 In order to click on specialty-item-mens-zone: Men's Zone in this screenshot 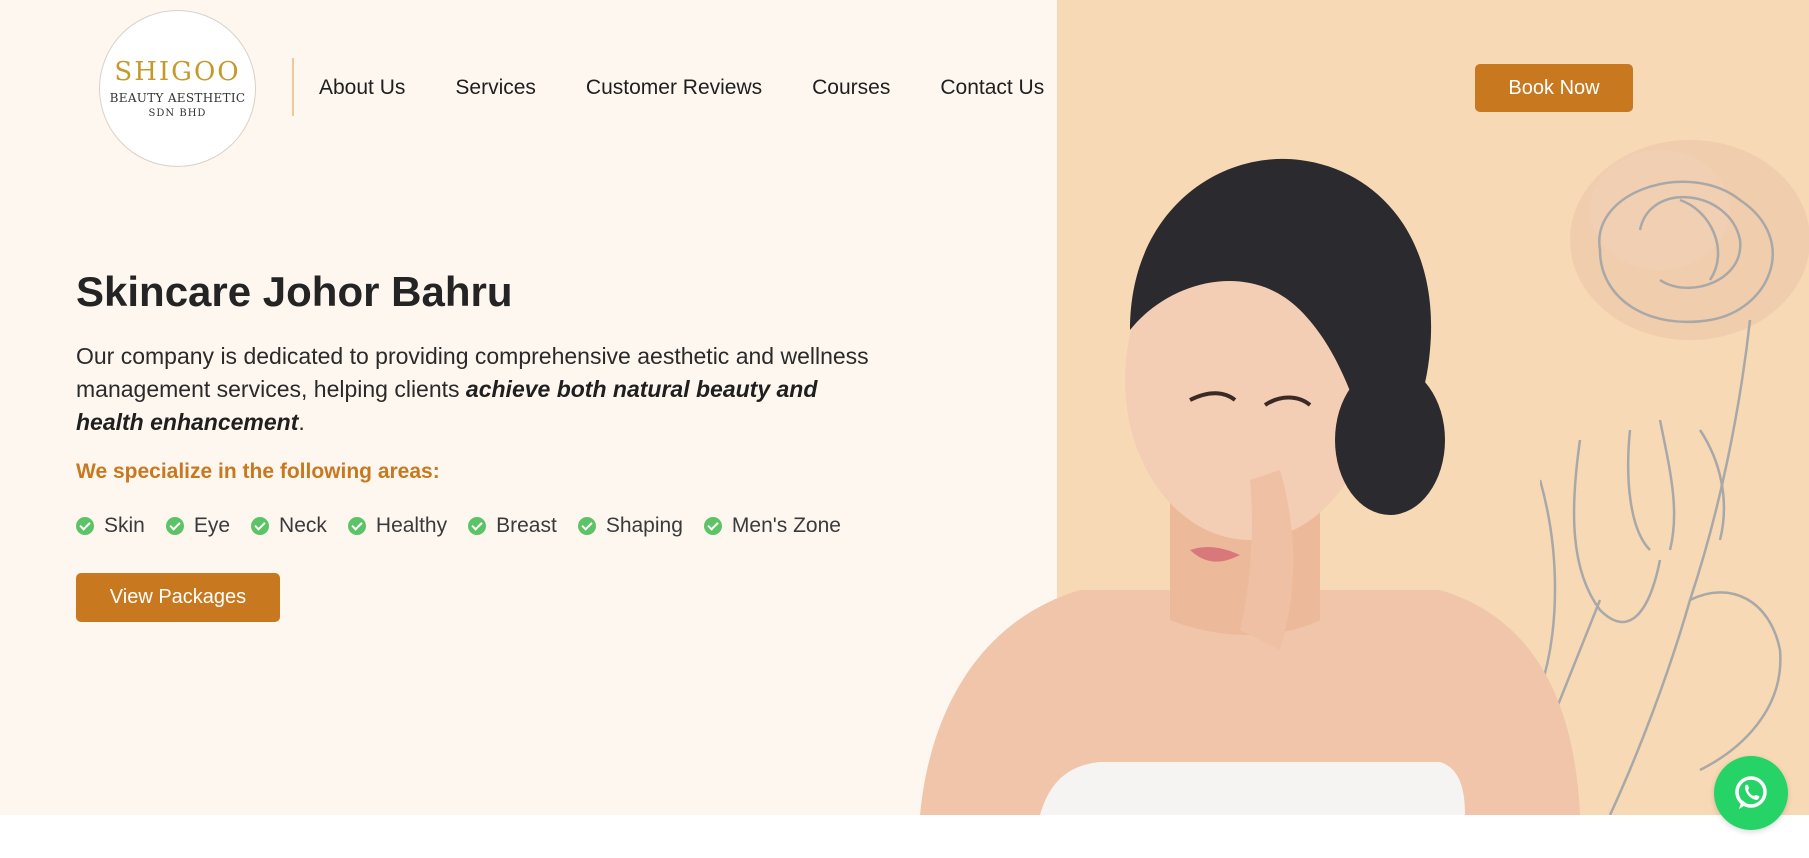, I will do `click(772, 526)`.